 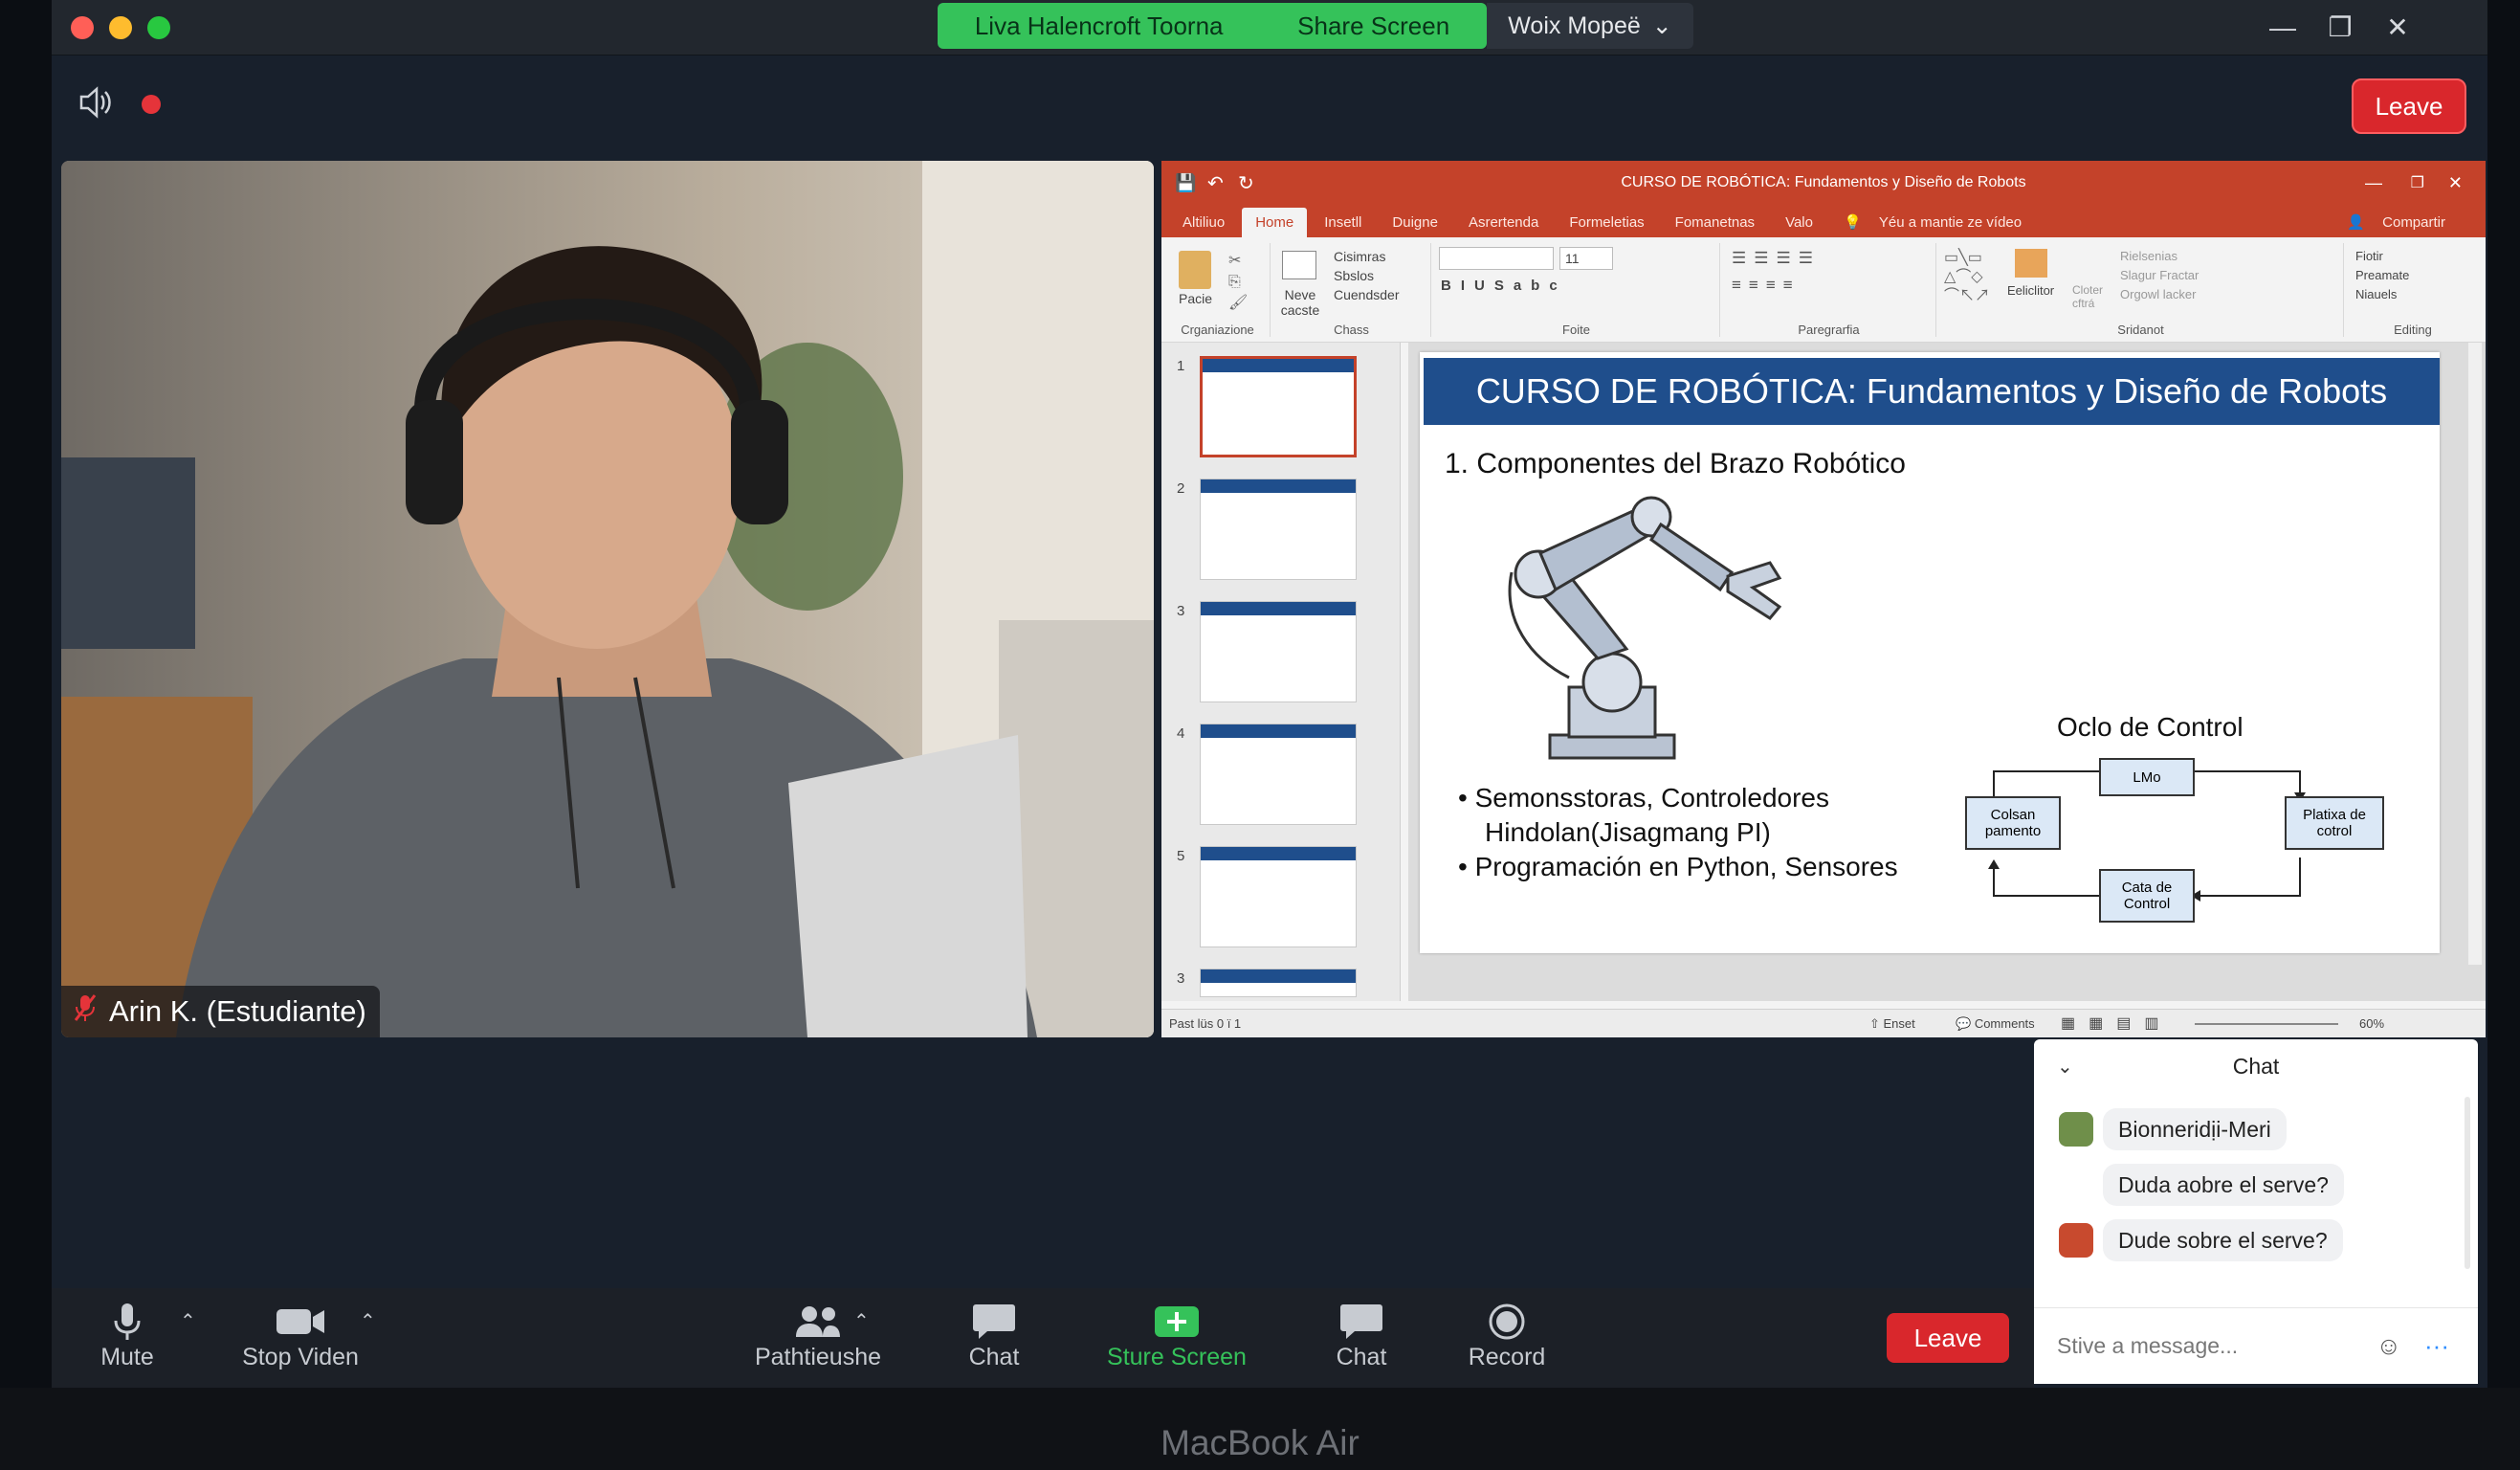 What do you see at coordinates (1196, 299) in the screenshot?
I see `paste-label: Pacie` at bounding box center [1196, 299].